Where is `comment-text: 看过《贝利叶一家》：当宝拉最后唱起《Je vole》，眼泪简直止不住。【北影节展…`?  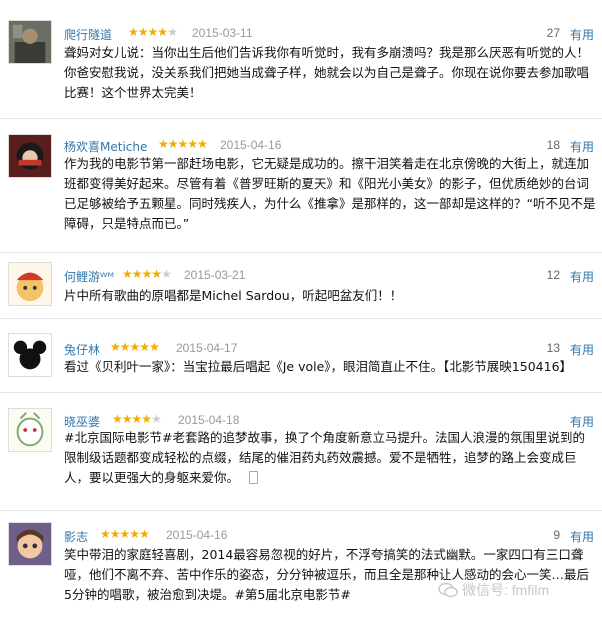
comment-text: 看过《贝利叶一家》：当宝拉最后唱起《Je vole》，眼泪简直止不住。【北影节展… is located at coordinates (318, 366).